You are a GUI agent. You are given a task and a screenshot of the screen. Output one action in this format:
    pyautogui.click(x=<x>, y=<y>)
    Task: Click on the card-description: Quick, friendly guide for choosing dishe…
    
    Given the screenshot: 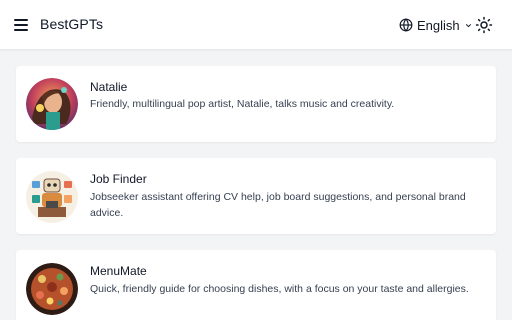 What is the action you would take?
    pyautogui.click(x=279, y=289)
    